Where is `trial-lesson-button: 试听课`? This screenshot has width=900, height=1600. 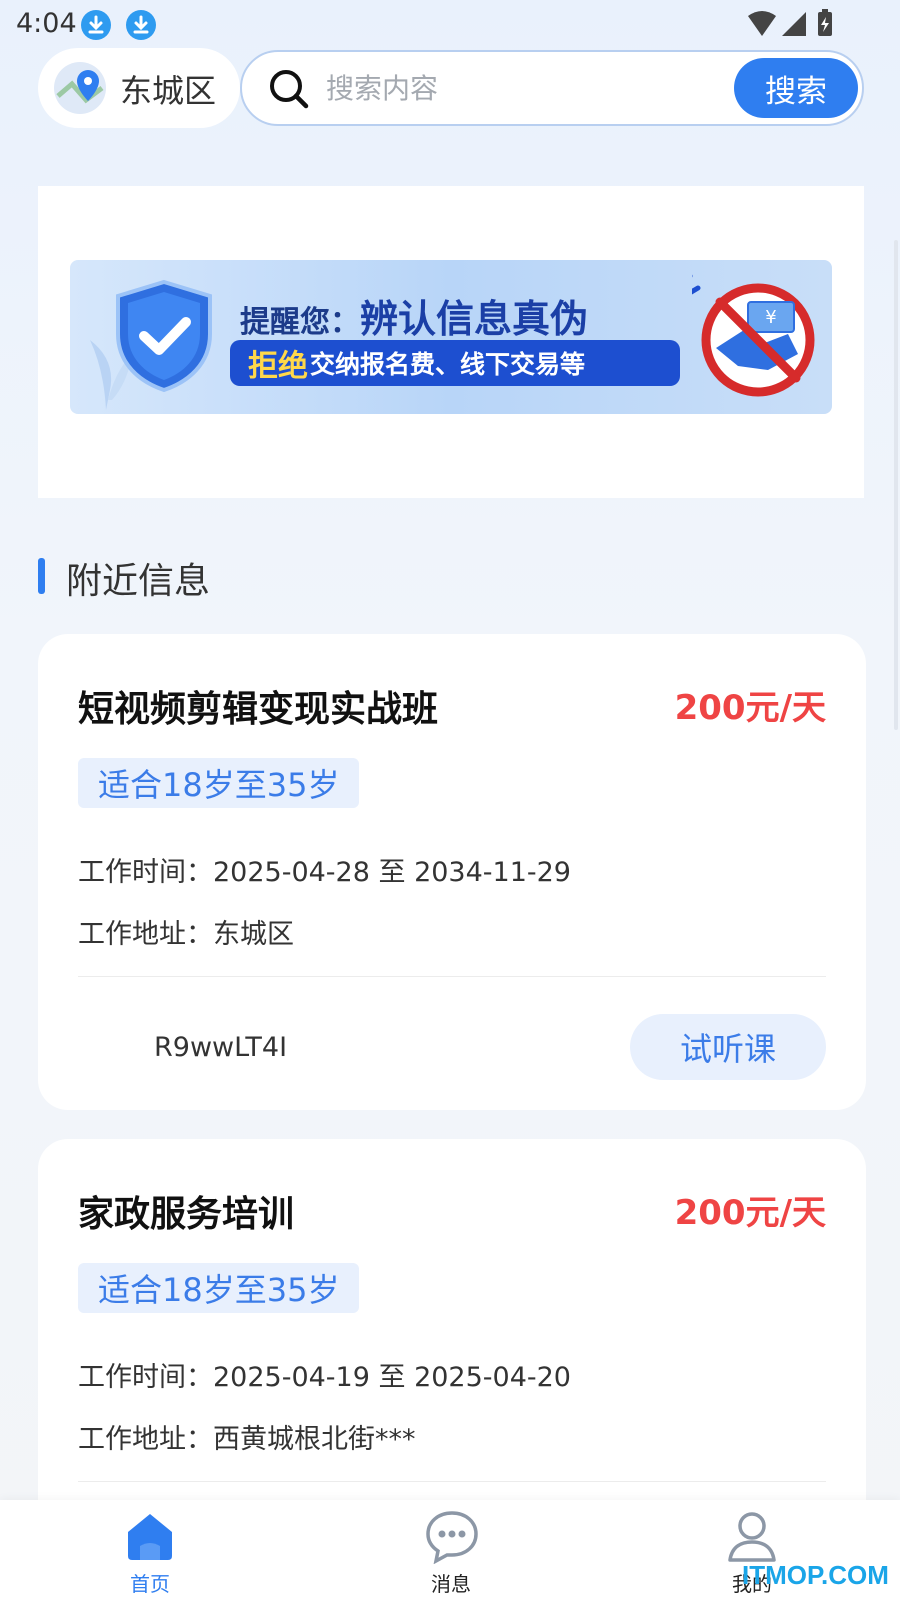
trial-lesson-button: 试听课 is located at coordinates (728, 1047).